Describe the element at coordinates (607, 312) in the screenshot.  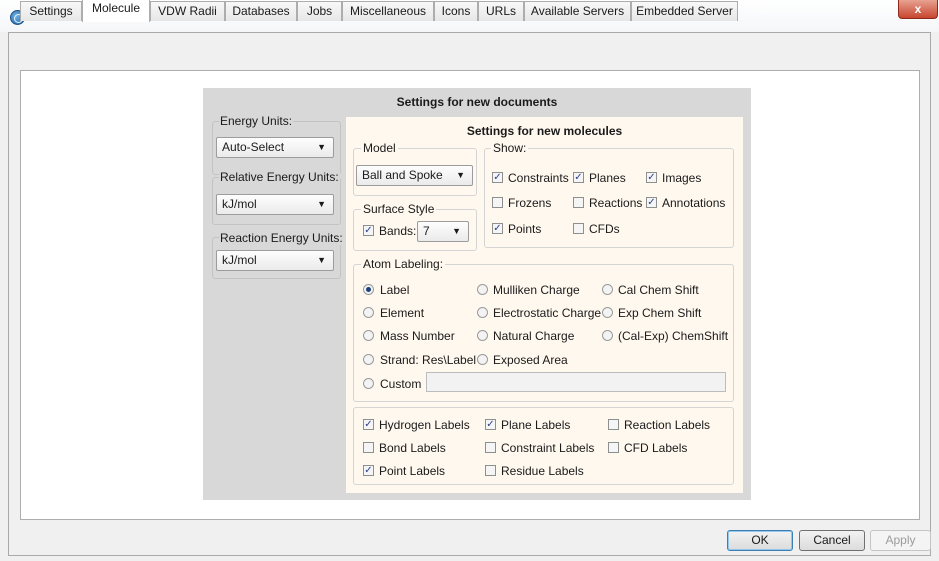
I see `exp-chem-shift-radio` at that location.